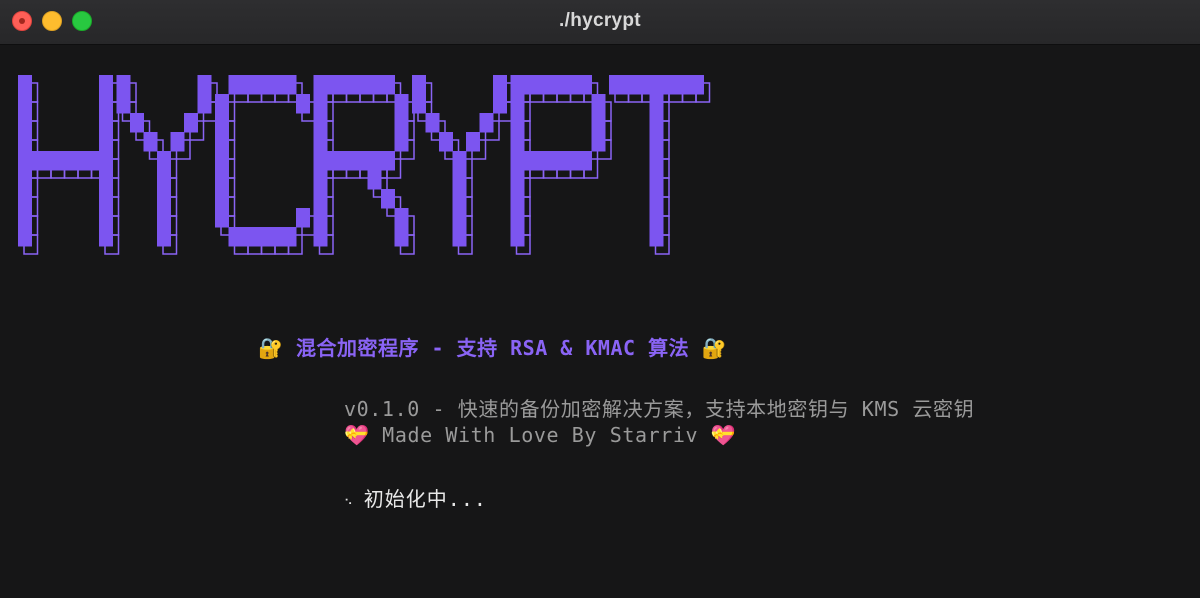  I want to click on banner-letter-r, so click(361, 161).